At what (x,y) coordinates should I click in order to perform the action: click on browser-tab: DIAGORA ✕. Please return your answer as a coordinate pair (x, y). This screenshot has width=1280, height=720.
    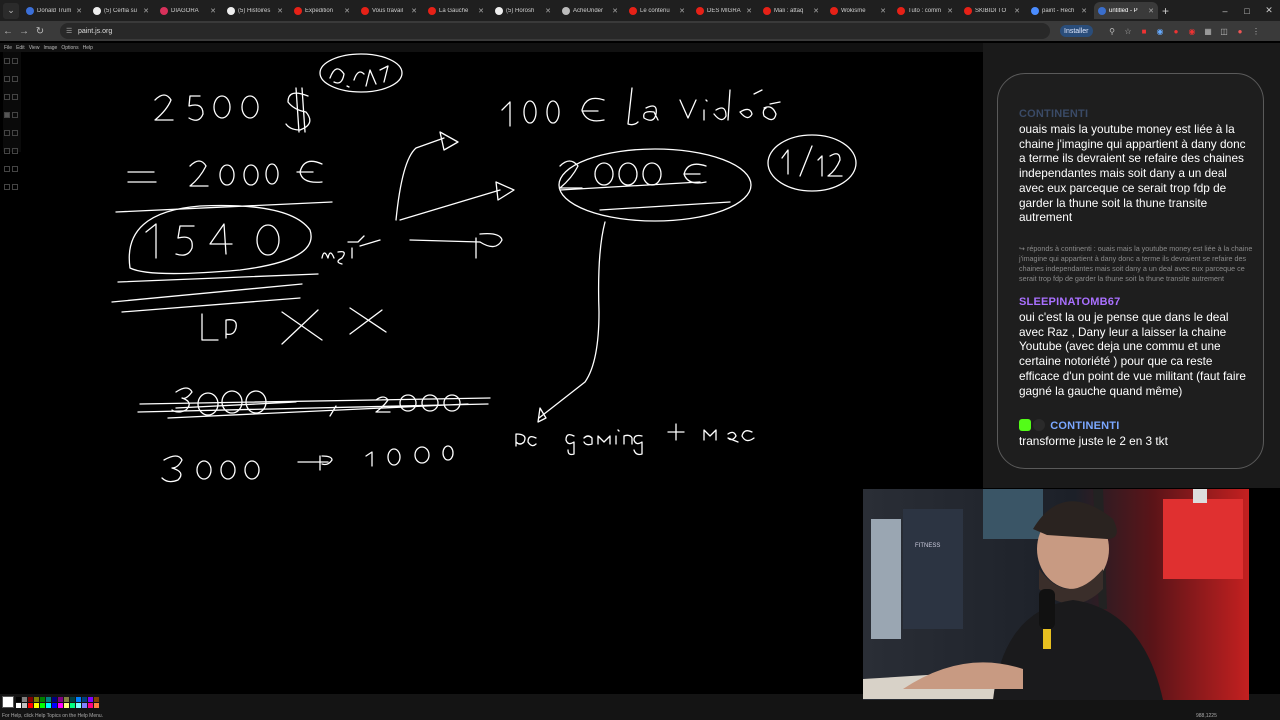
    Looking at the image, I should click on (188, 10).